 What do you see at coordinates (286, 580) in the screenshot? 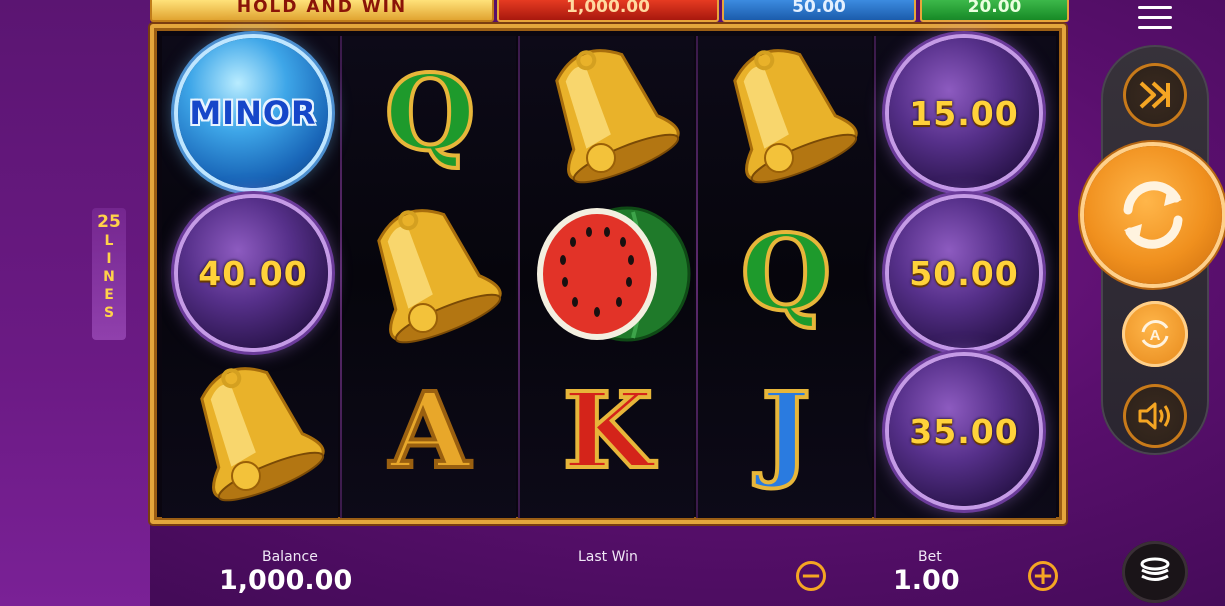
I see `balance-value: 1,000.00` at bounding box center [286, 580].